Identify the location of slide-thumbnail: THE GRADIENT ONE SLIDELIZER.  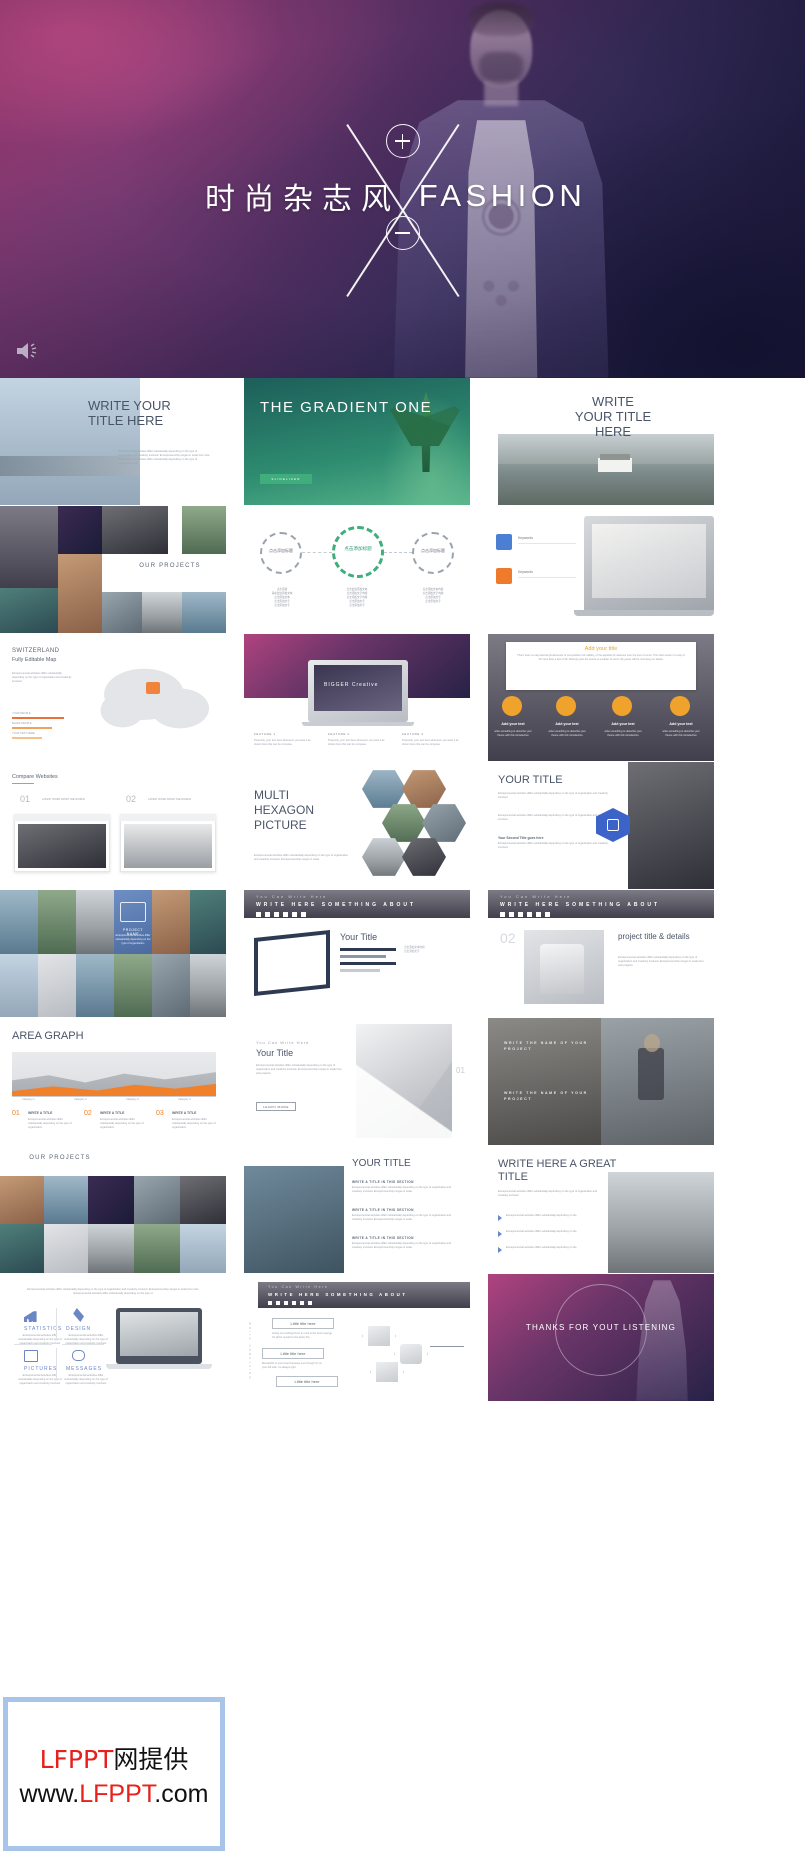
(357, 441).